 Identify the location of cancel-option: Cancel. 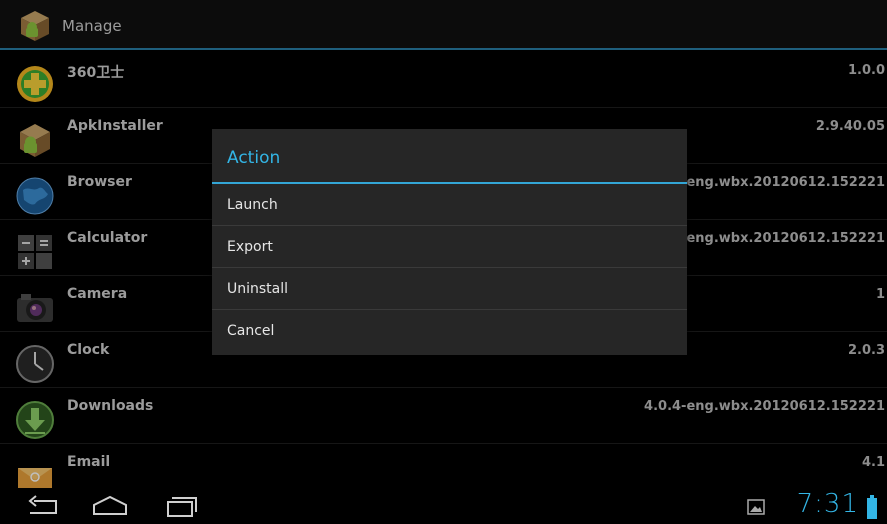
(449, 331).